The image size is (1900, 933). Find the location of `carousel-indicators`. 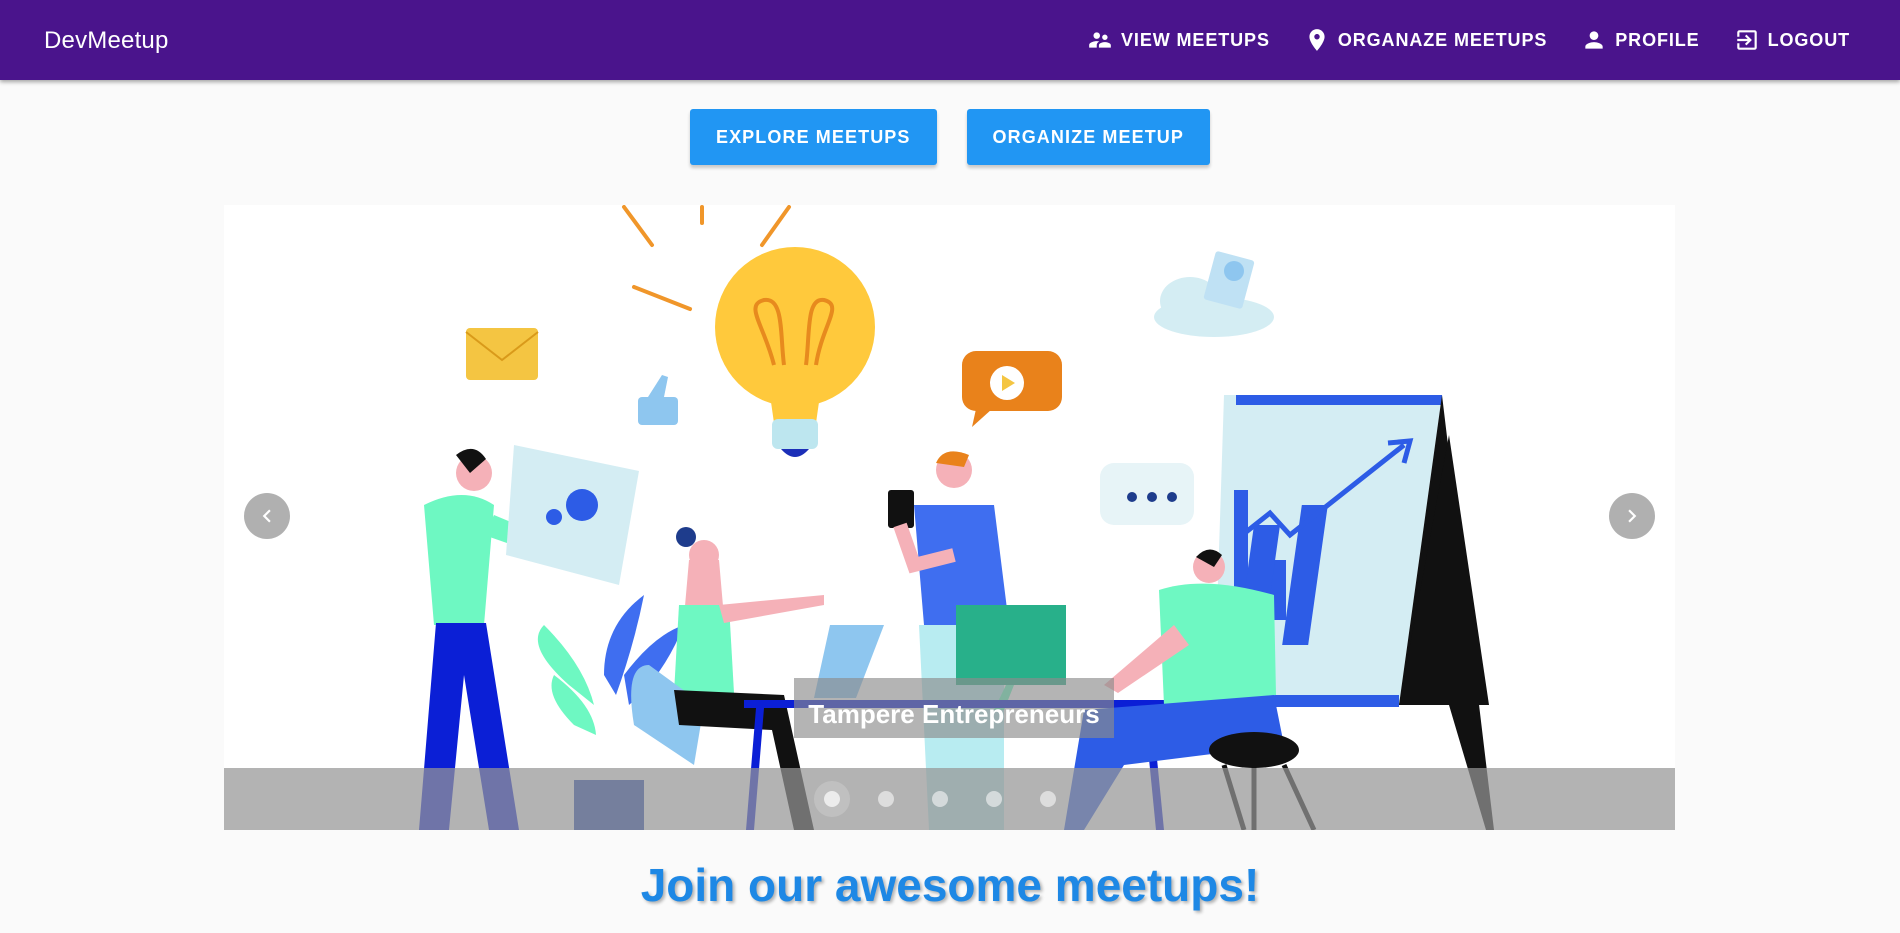

carousel-indicators is located at coordinates (949, 799).